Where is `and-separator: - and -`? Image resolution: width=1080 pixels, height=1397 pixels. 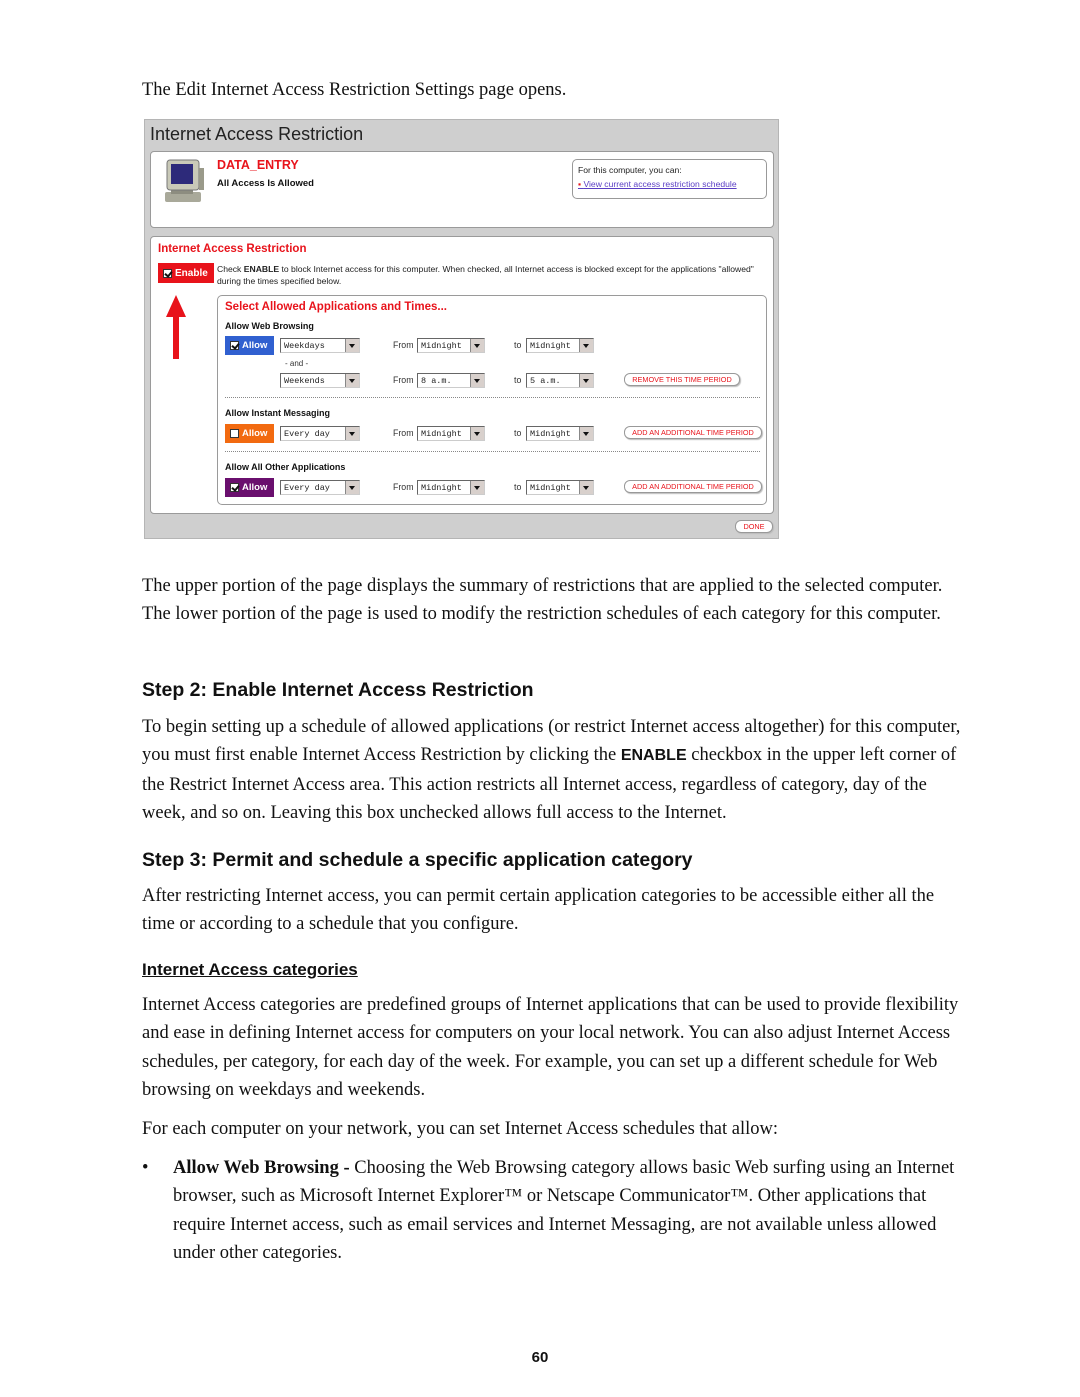
and-separator: - and - is located at coordinates (297, 363).